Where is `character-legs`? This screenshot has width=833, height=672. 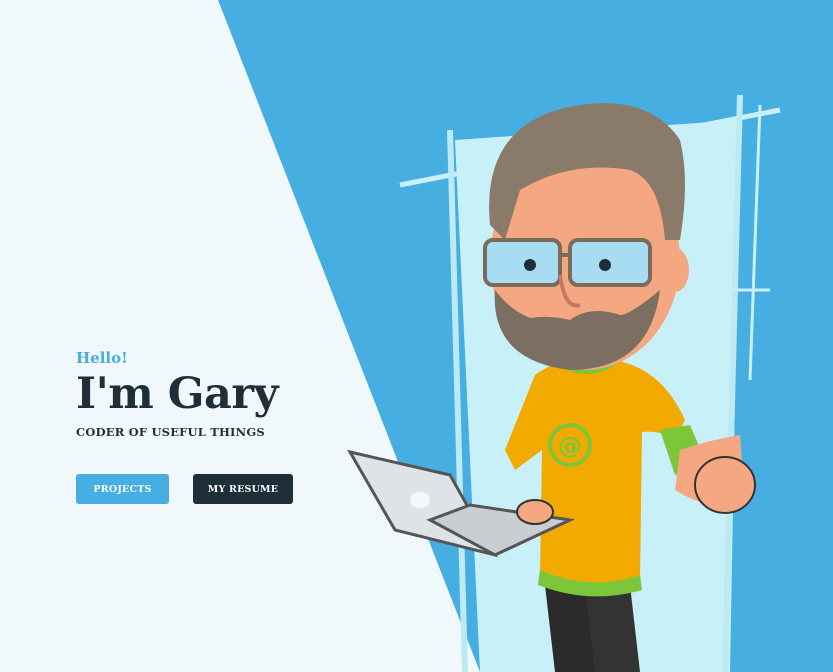 character-legs is located at coordinates (592, 628).